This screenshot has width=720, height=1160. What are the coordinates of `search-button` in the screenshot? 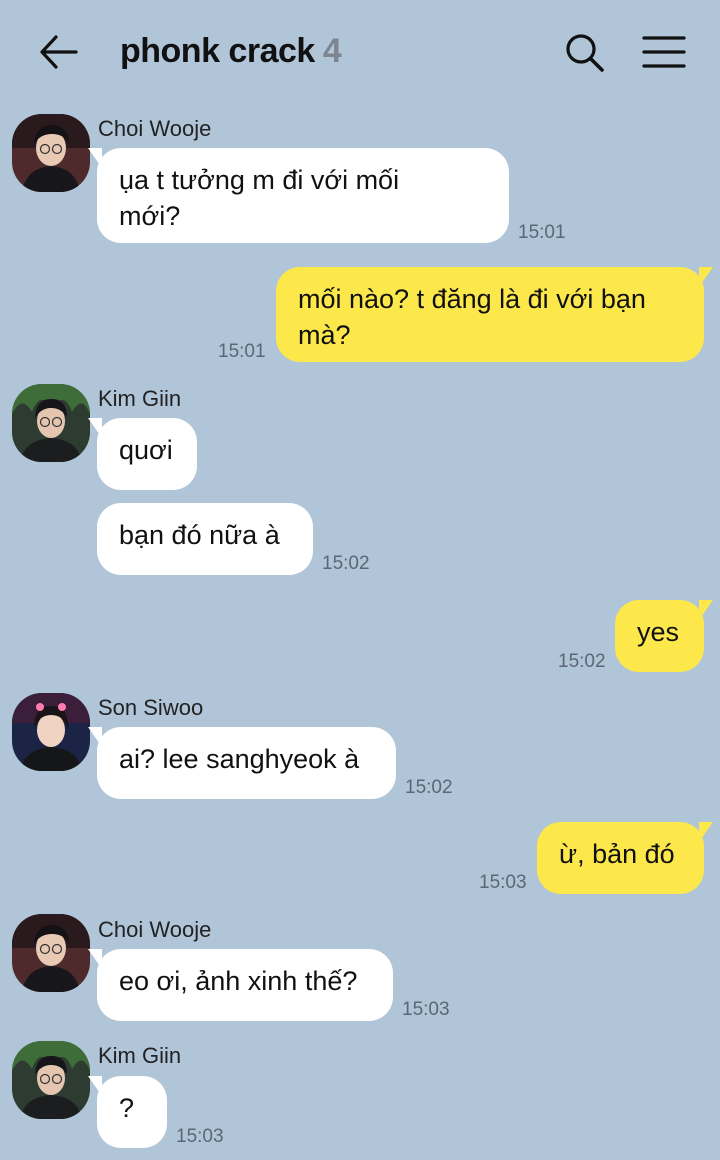 It's located at (585, 53).